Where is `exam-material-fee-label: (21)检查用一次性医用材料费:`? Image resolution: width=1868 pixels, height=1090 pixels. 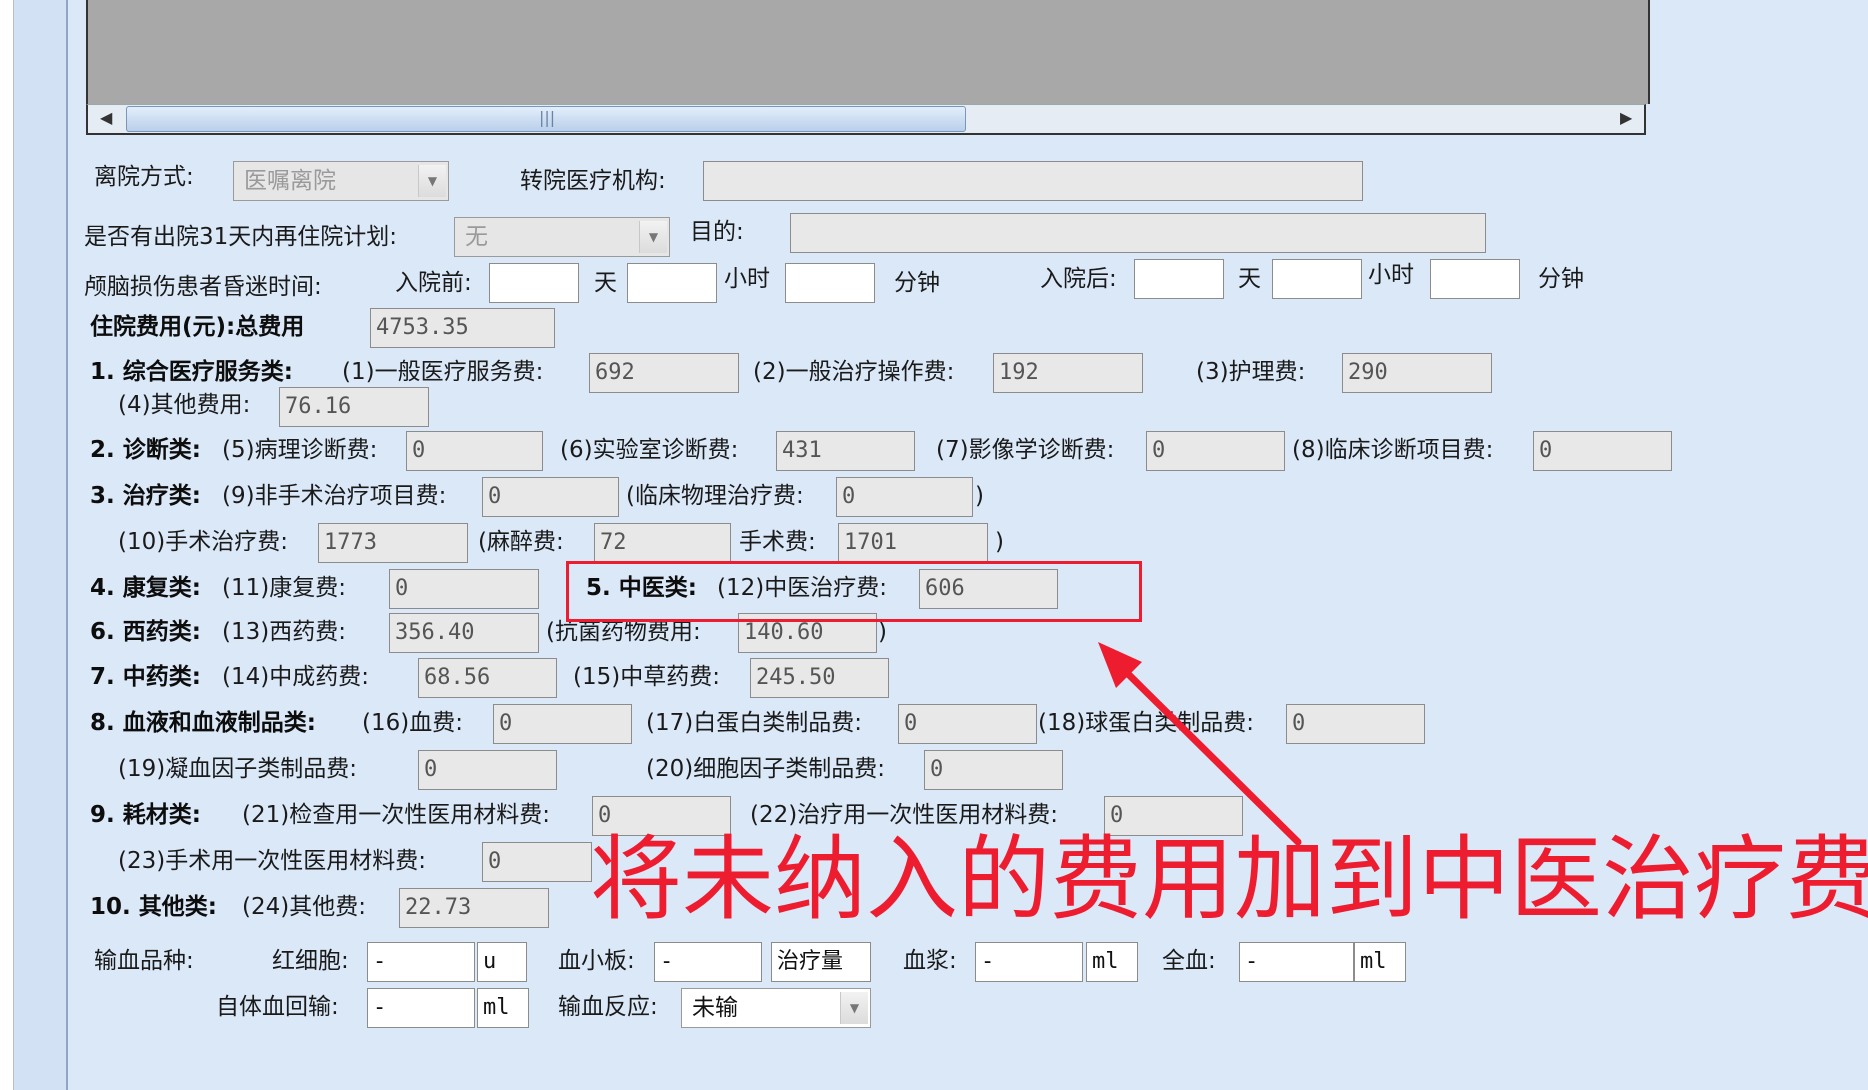
exam-material-fee-label: (21)检查用一次性医用材料费: is located at coordinates (396, 815).